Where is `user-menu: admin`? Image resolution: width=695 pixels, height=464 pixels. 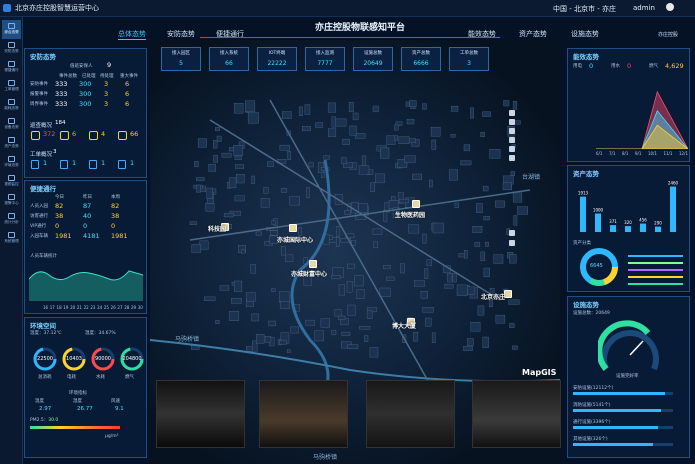 user-menu: admin is located at coordinates (644, 8).